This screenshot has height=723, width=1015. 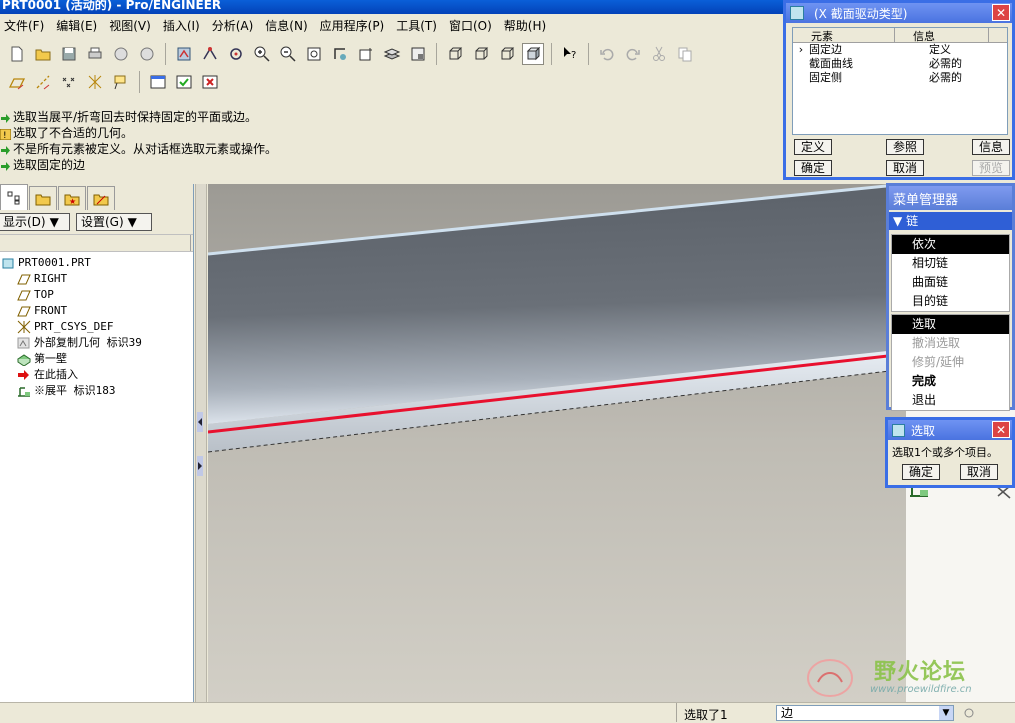 What do you see at coordinates (114, 222) in the screenshot?
I see `settings-dropdown: 设置(G) ▼` at bounding box center [114, 222].